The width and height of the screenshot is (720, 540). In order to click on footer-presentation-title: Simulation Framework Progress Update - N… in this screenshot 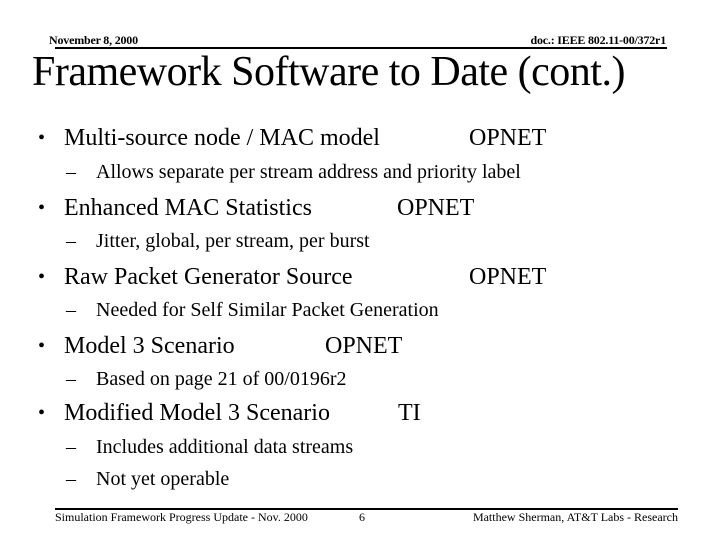, I will do `click(181, 517)`.